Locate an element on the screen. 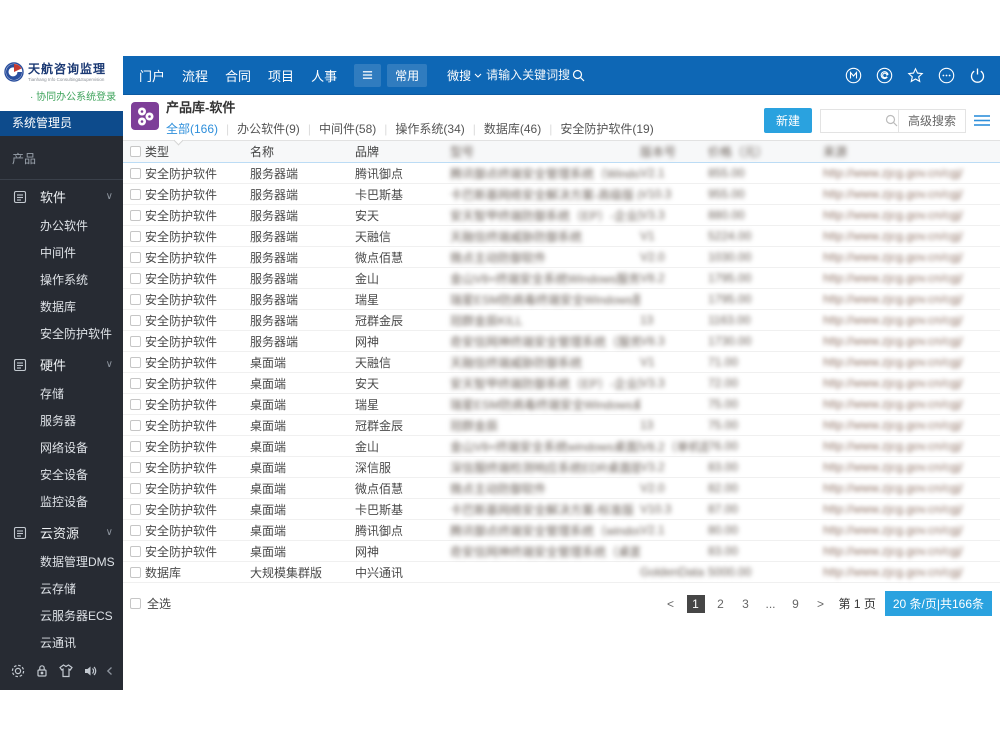  nav-item-2: 流程 is located at coordinates (195, 75).